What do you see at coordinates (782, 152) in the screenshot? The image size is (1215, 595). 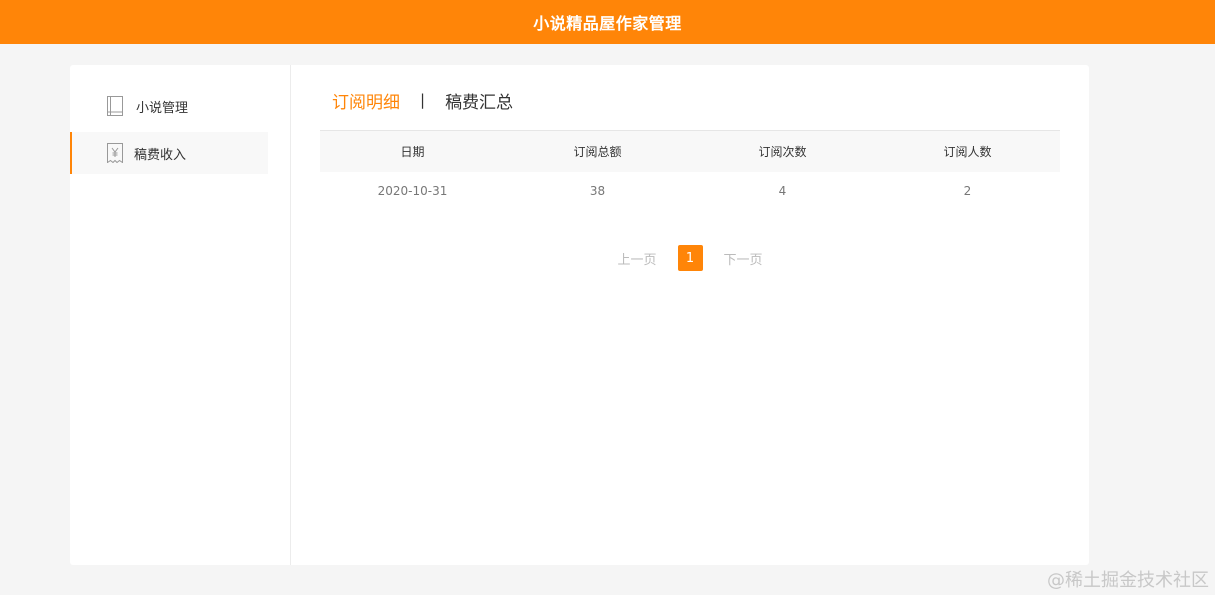 I see `column-header-count: 订阅次数` at bounding box center [782, 152].